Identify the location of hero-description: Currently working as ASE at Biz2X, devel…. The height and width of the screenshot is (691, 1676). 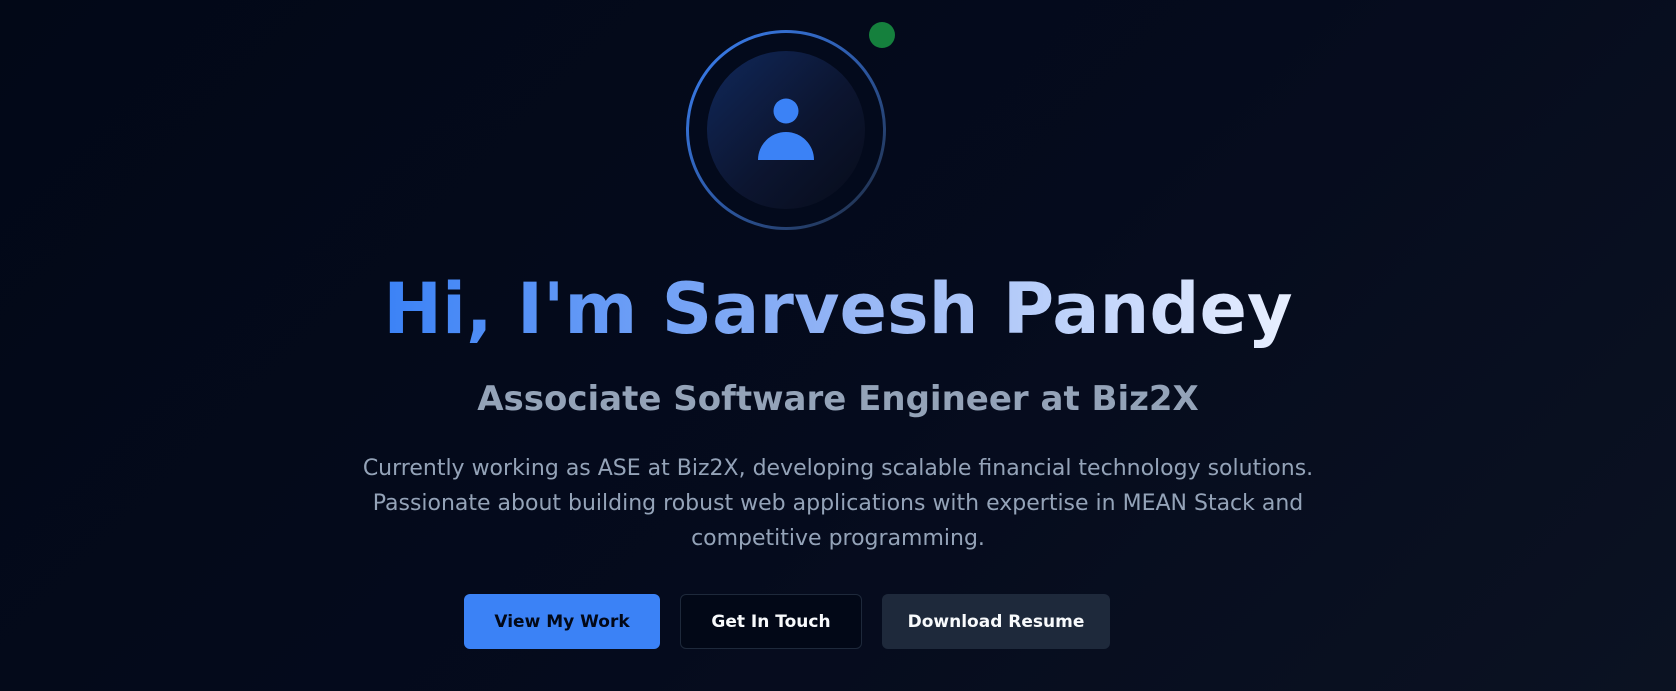
(838, 503).